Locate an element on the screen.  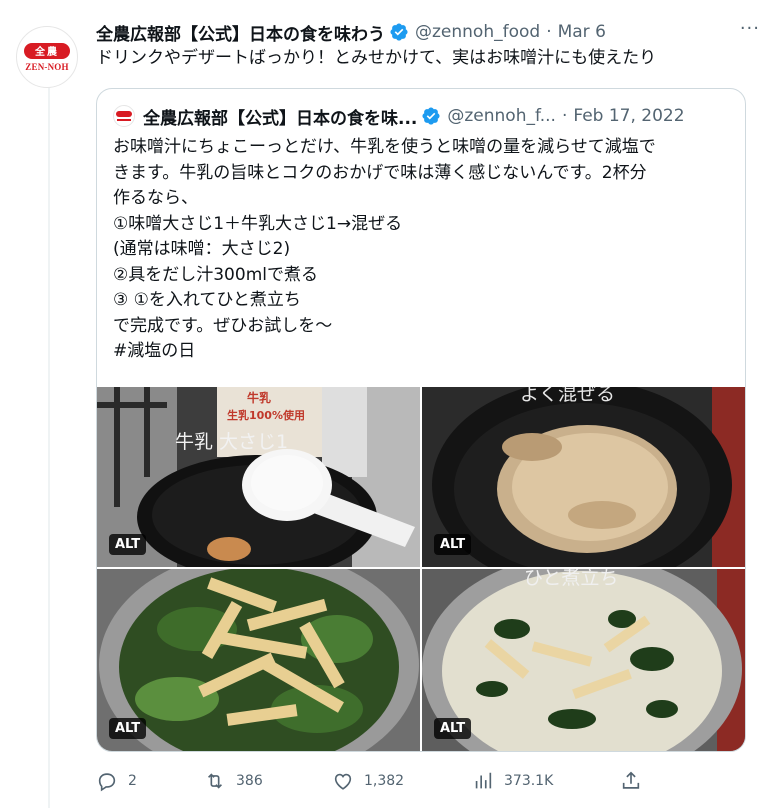
thread-line is located at coordinates (49, 444).